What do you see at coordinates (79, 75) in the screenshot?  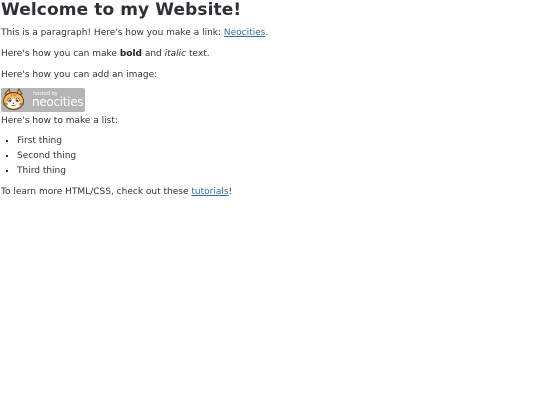 I see `paragraph-image: Here's how you can add an image:` at bounding box center [79, 75].